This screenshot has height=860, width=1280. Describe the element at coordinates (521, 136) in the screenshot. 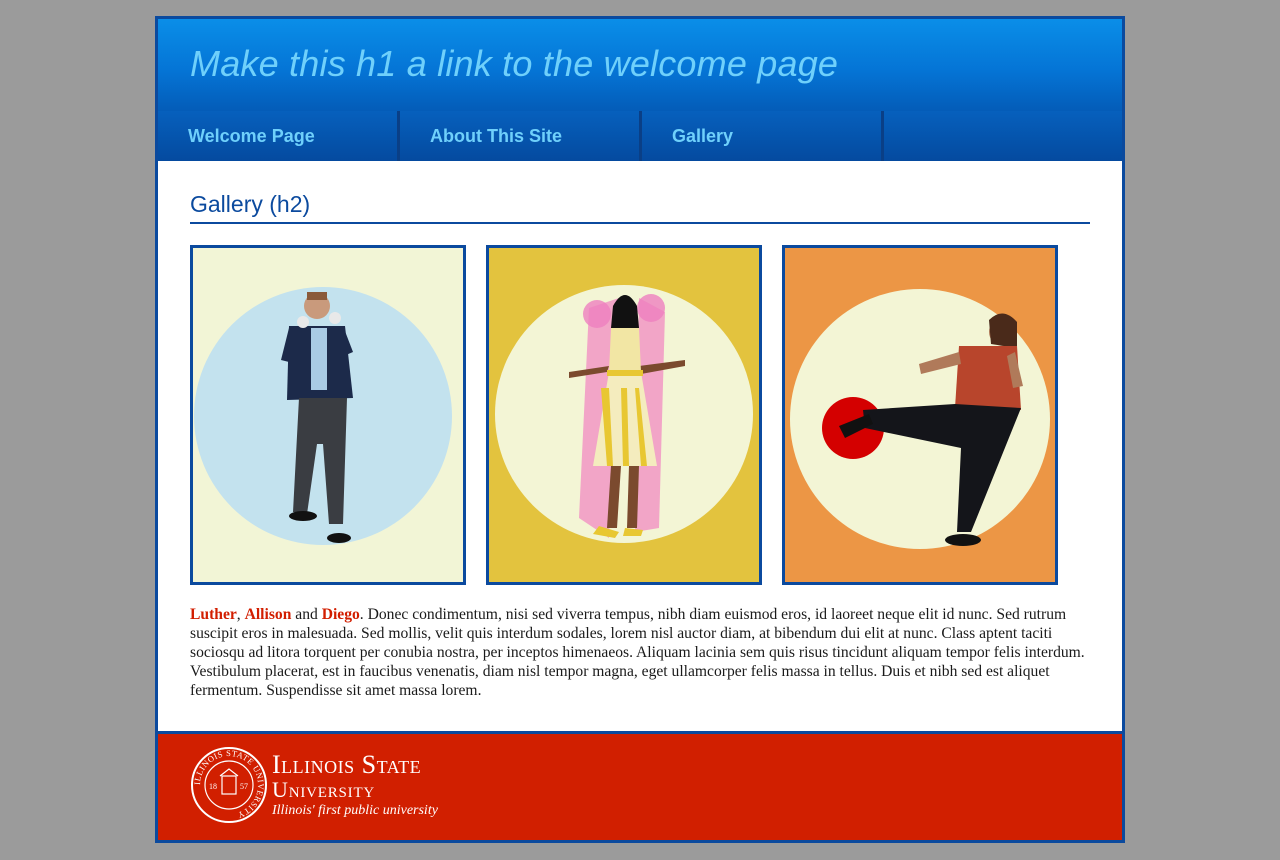

I see `nav-item-about: About This Site` at that location.